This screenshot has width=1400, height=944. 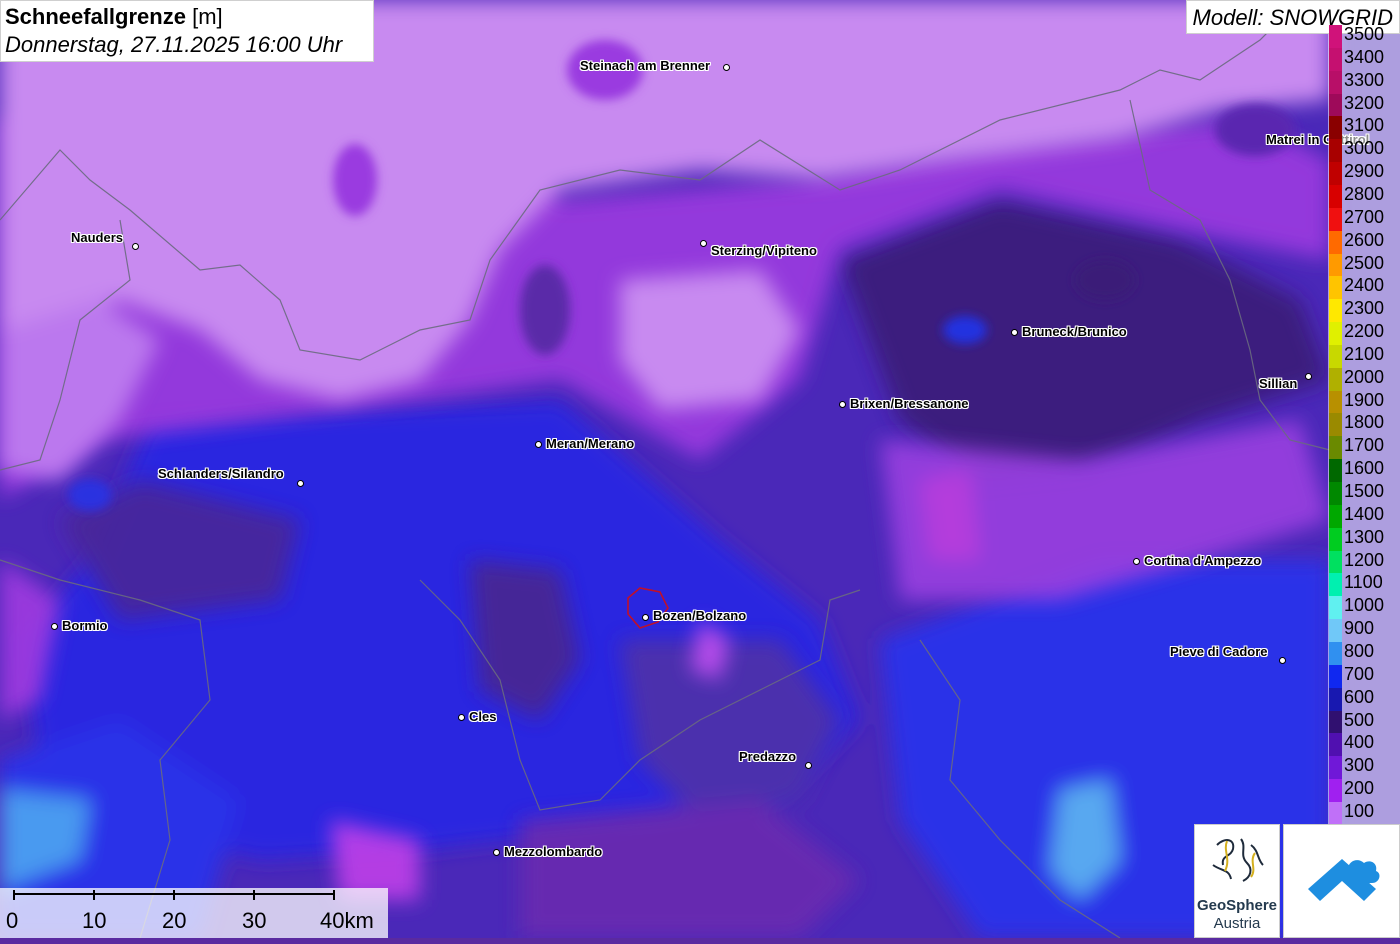 I want to click on legend-label-600: 600, so click(x=1359, y=696).